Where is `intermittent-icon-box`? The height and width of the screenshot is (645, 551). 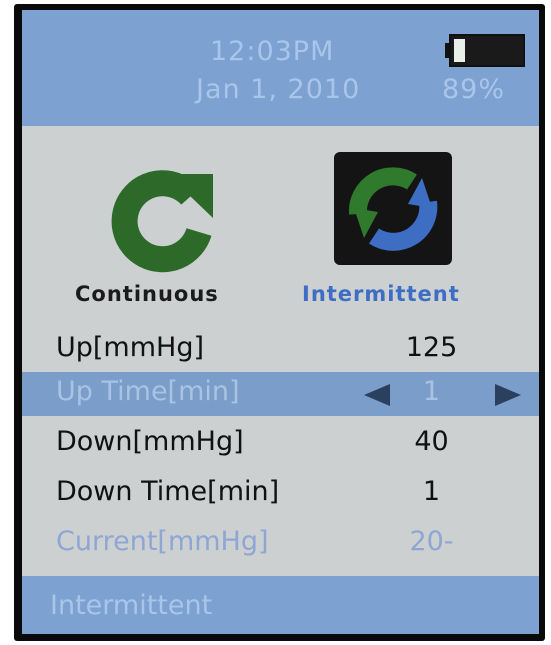
intermittent-icon-box is located at coordinates (393, 208).